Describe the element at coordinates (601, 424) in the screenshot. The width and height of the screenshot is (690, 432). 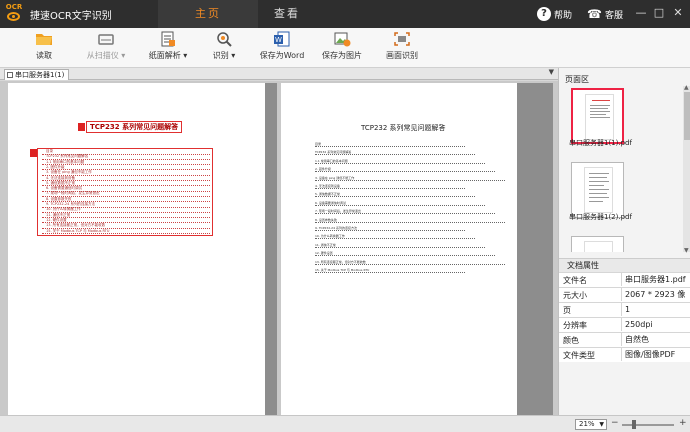
I see `chevron-down-icon: ▼` at that location.